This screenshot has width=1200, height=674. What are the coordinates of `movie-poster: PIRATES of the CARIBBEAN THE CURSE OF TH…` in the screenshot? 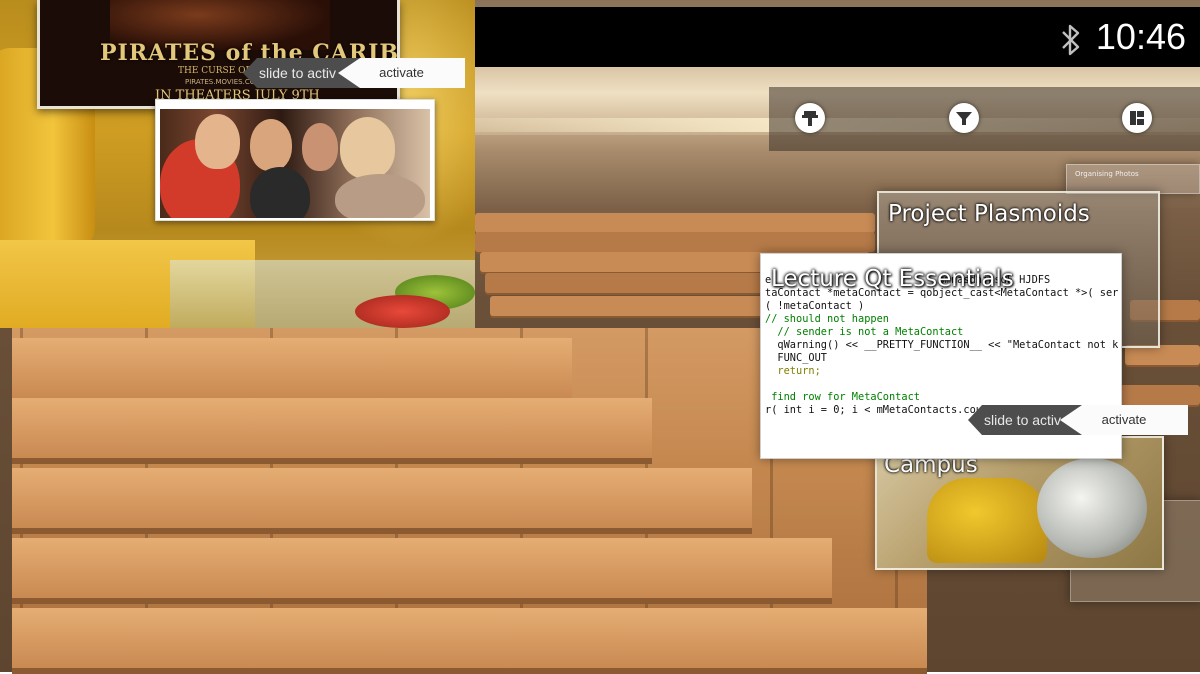 It's located at (218, 54).